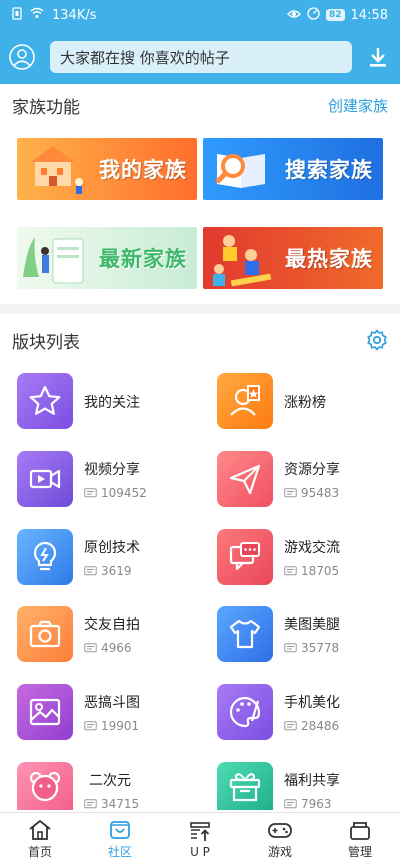 The height and width of the screenshot is (866, 400). Describe the element at coordinates (143, 259) in the screenshot. I see `banner-new-family-label: 最新家族` at that location.